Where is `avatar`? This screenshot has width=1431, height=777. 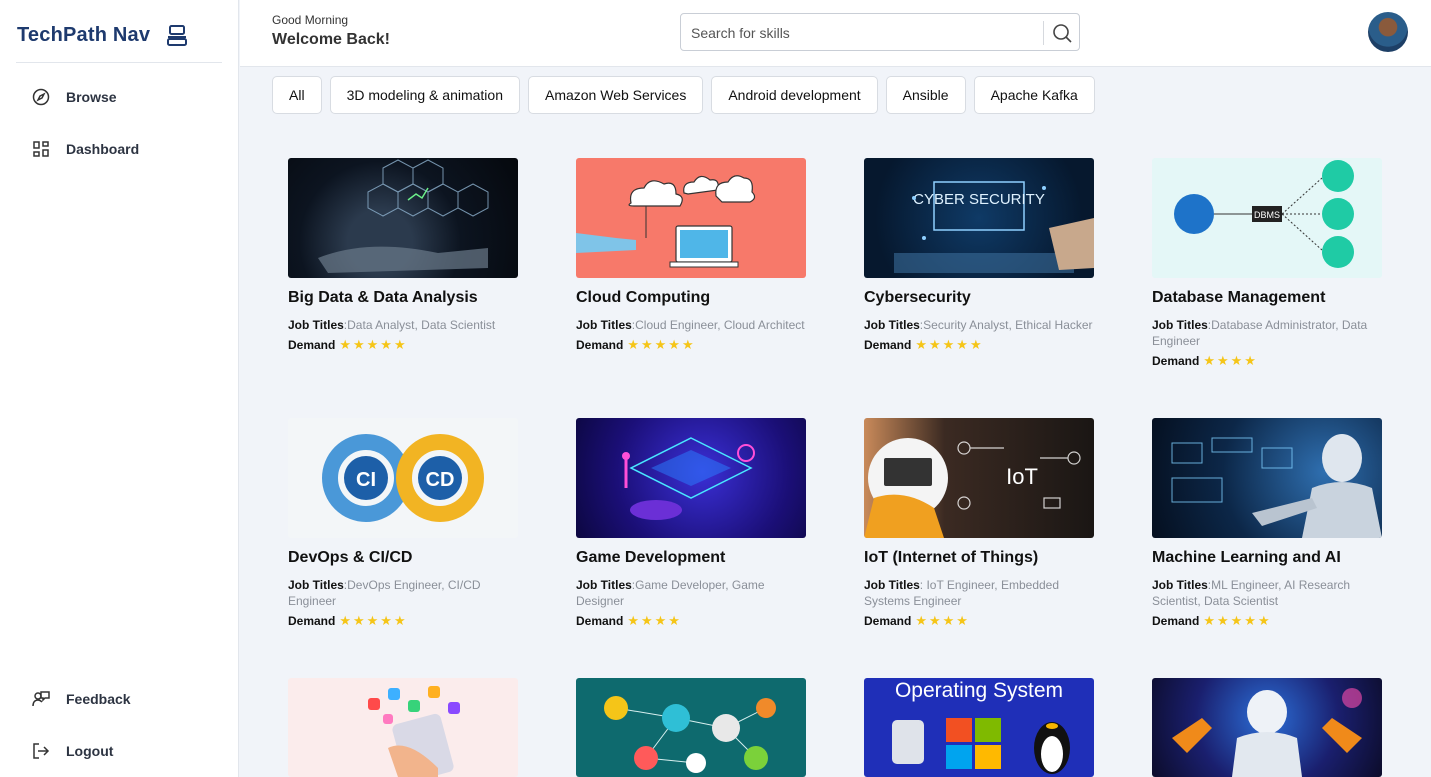
avatar is located at coordinates (1388, 32).